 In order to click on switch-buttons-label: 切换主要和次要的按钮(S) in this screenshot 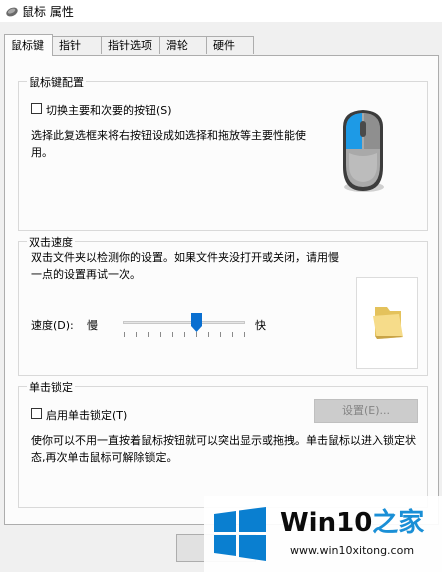, I will do `click(109, 110)`.